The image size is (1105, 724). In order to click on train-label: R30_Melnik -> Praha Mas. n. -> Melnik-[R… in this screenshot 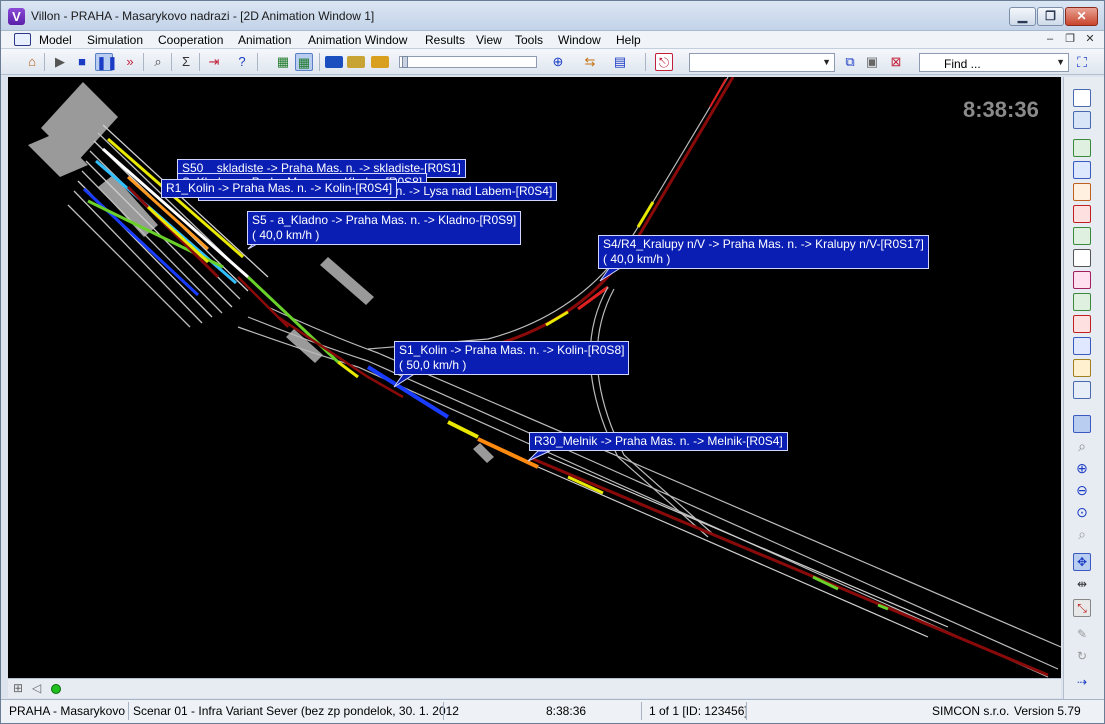, I will do `click(658, 441)`.